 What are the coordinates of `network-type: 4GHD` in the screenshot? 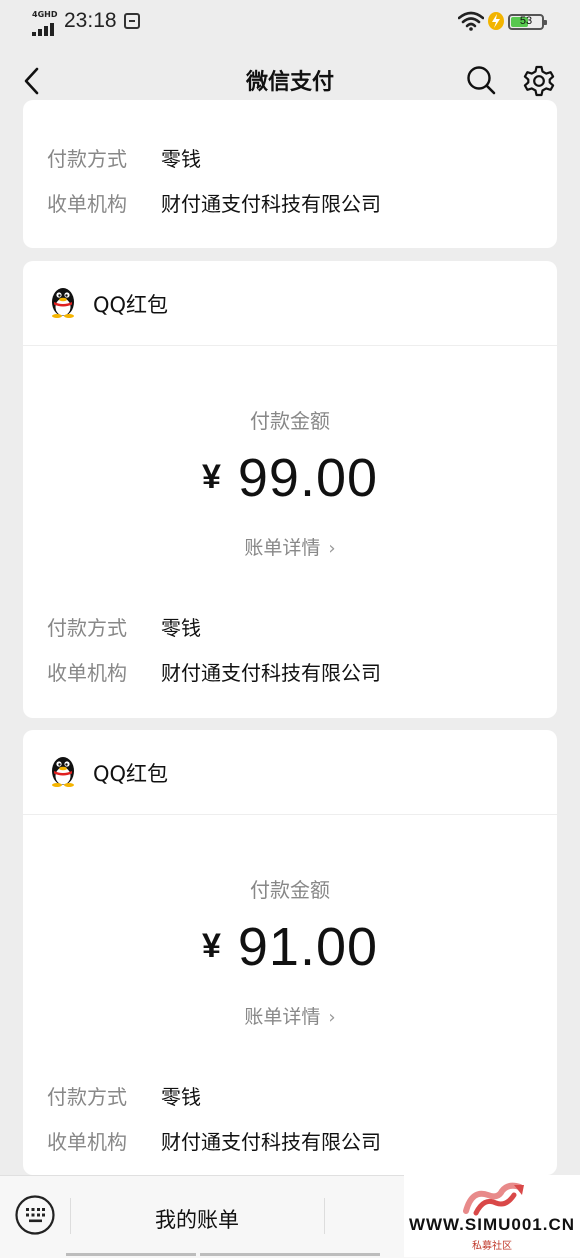 It's located at (45, 14).